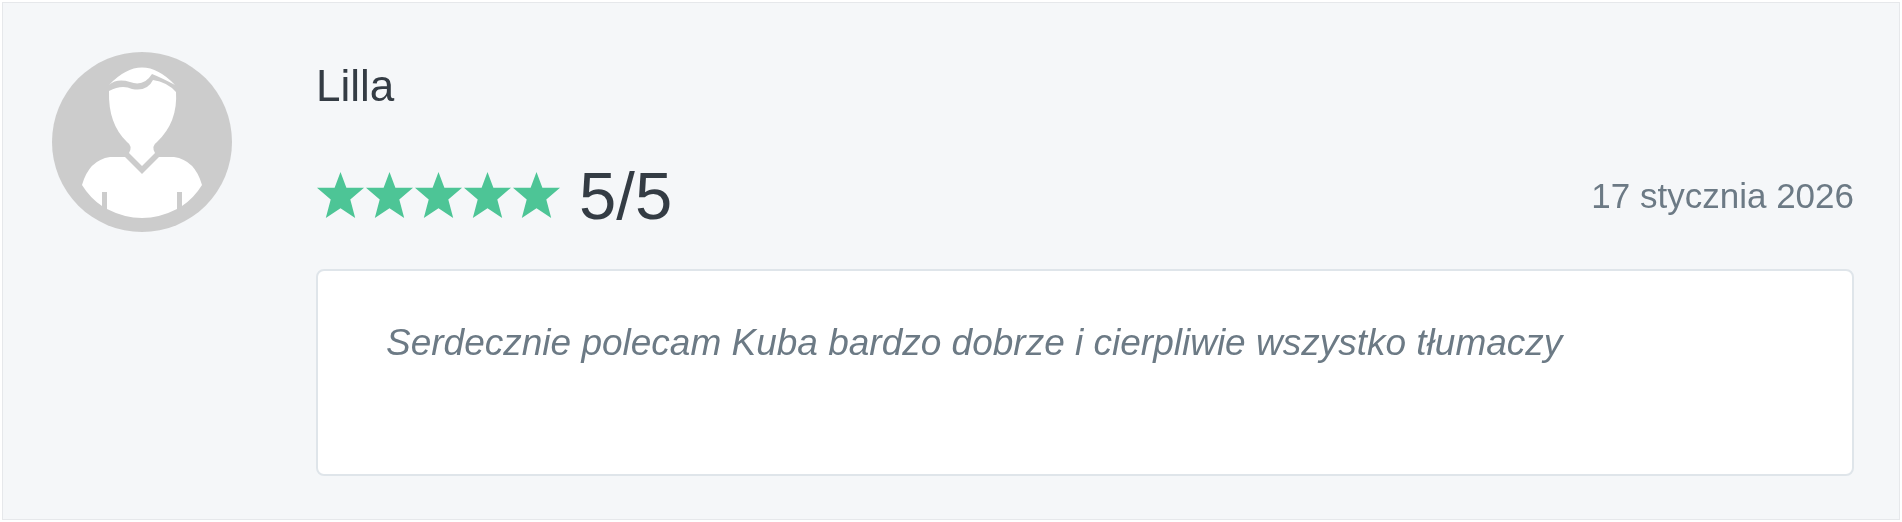 This screenshot has height=522, width=1902. I want to click on avatar-icon, so click(142, 142).